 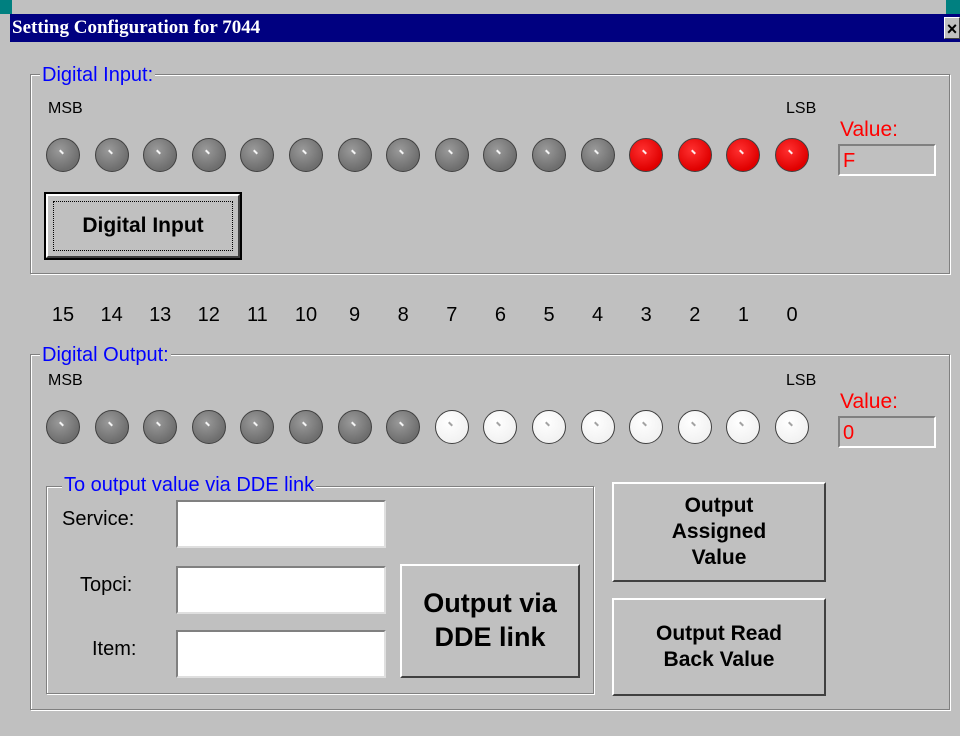 I want to click on output-assigned-label-2: Assigned, so click(x=719, y=531).